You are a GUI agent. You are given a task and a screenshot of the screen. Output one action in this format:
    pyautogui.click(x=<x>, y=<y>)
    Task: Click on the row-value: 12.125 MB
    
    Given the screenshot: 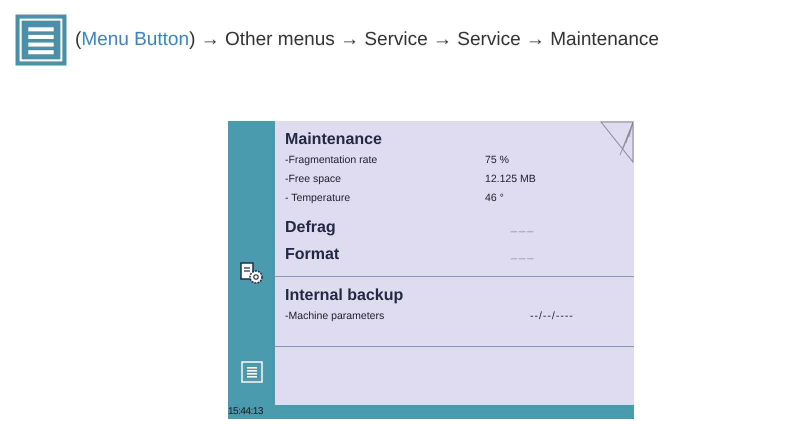 What is the action you would take?
    pyautogui.click(x=510, y=179)
    